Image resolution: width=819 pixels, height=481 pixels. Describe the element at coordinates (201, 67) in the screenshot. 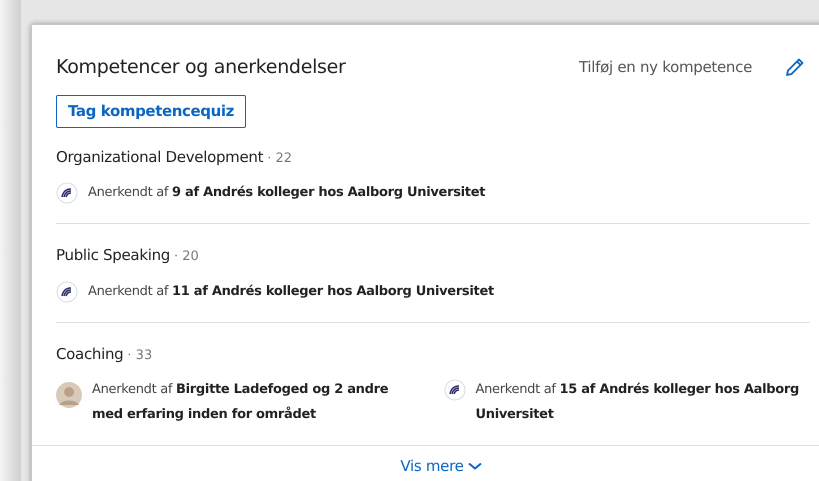

I see `section-title: Kompetencer og anerkendelser` at that location.